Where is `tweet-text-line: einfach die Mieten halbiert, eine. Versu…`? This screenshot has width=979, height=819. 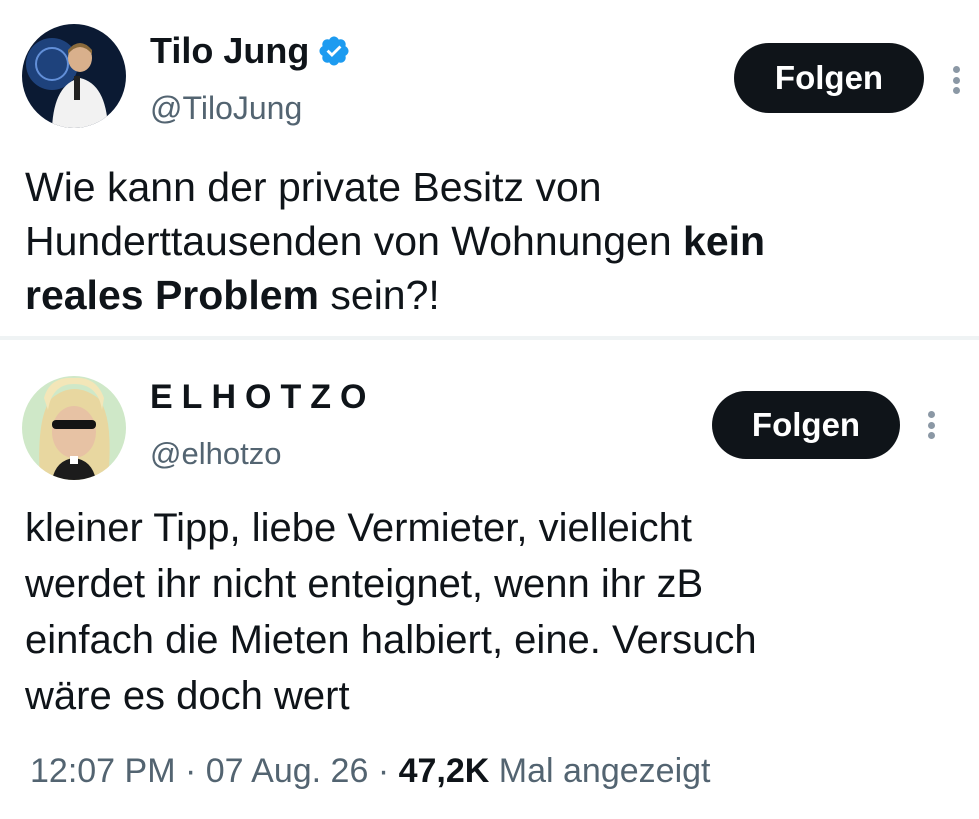 tweet-text-line: einfach die Mieten halbiert, eine. Versu… is located at coordinates (391, 640).